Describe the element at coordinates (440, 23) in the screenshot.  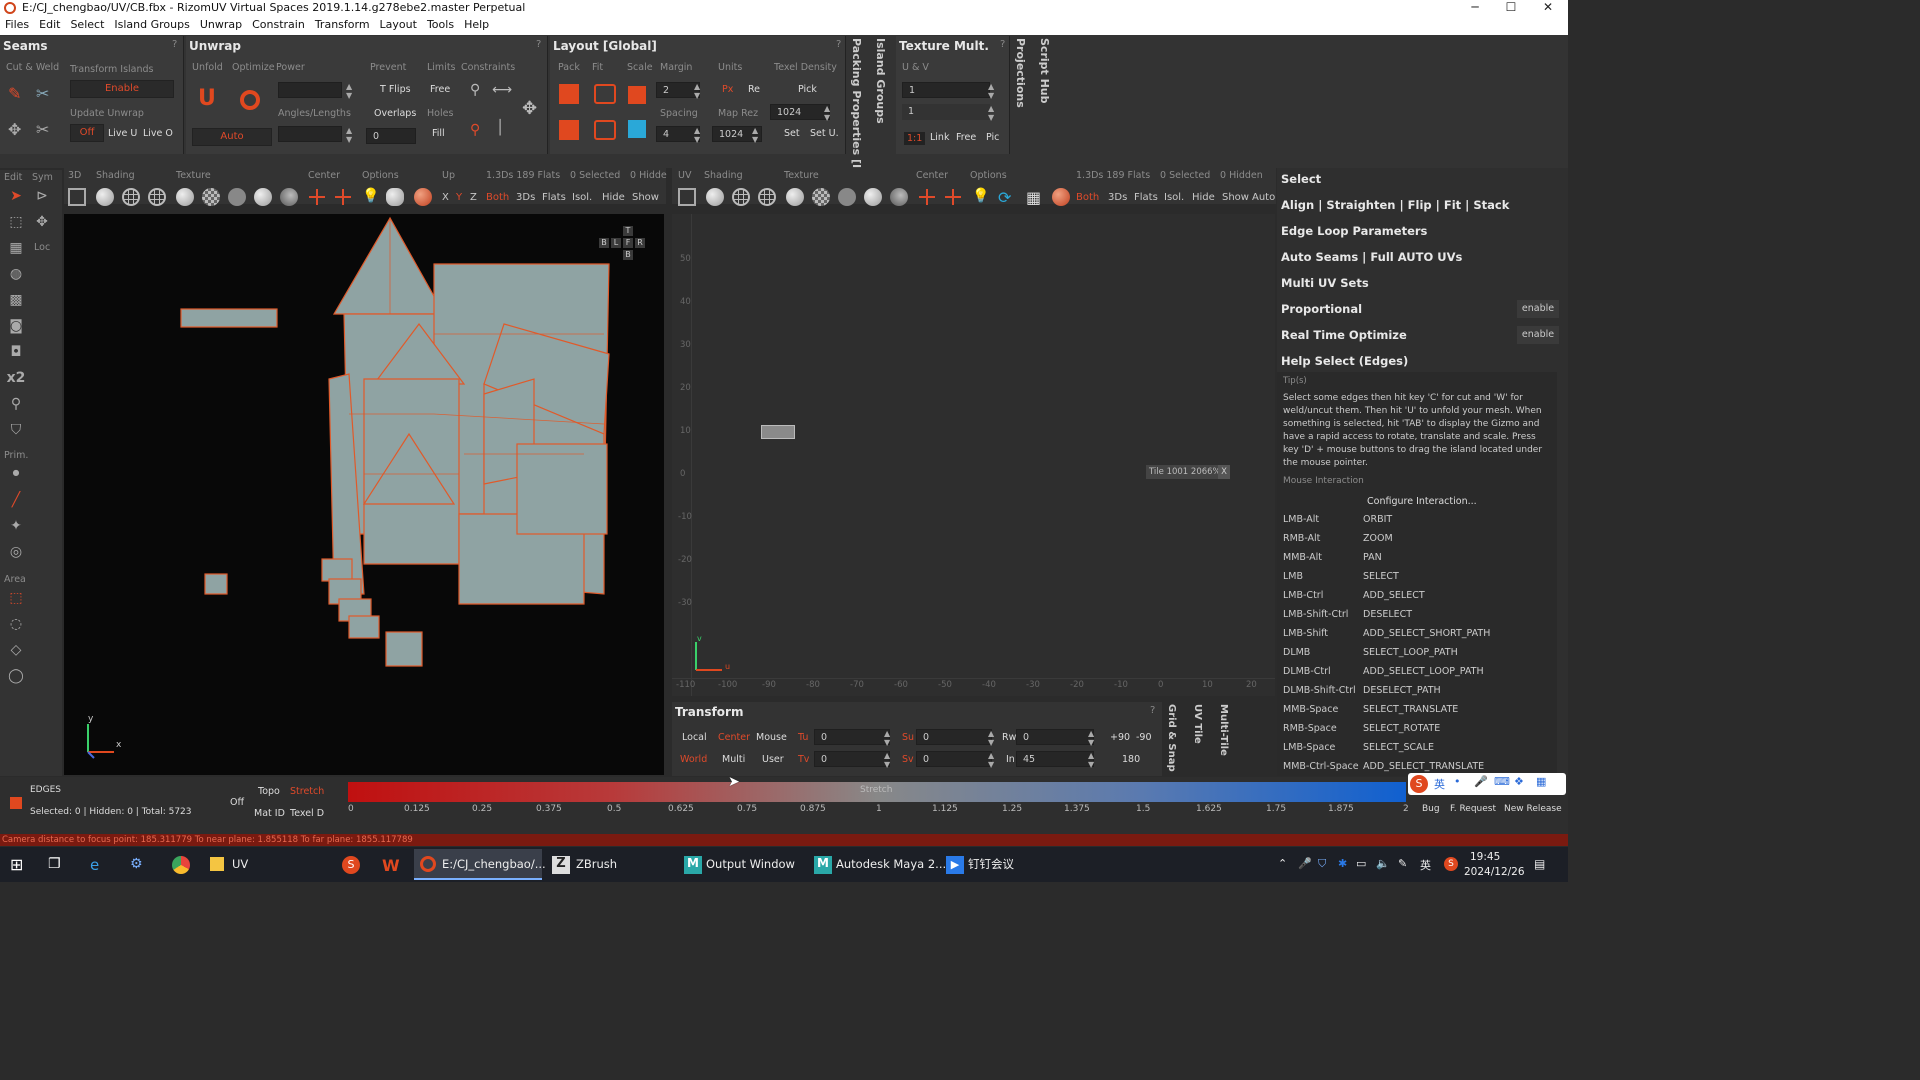
I see `menu-tools: Tools` at that location.